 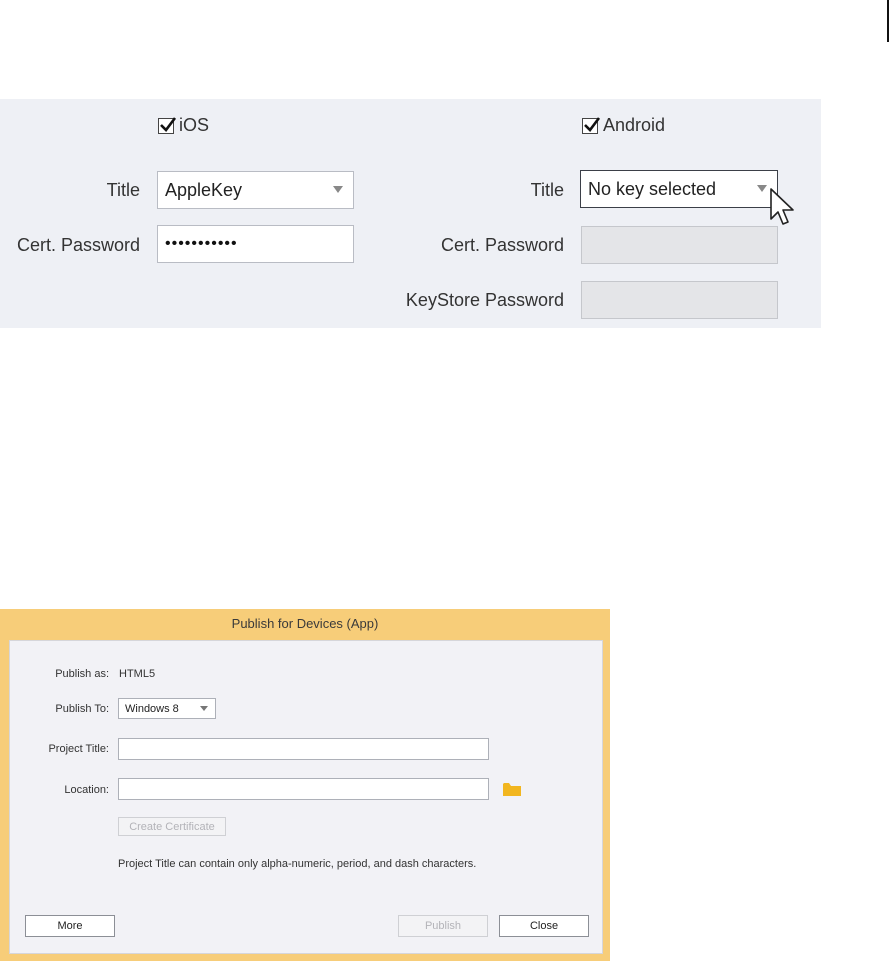 I want to click on android-password-input, so click(x=679, y=245).